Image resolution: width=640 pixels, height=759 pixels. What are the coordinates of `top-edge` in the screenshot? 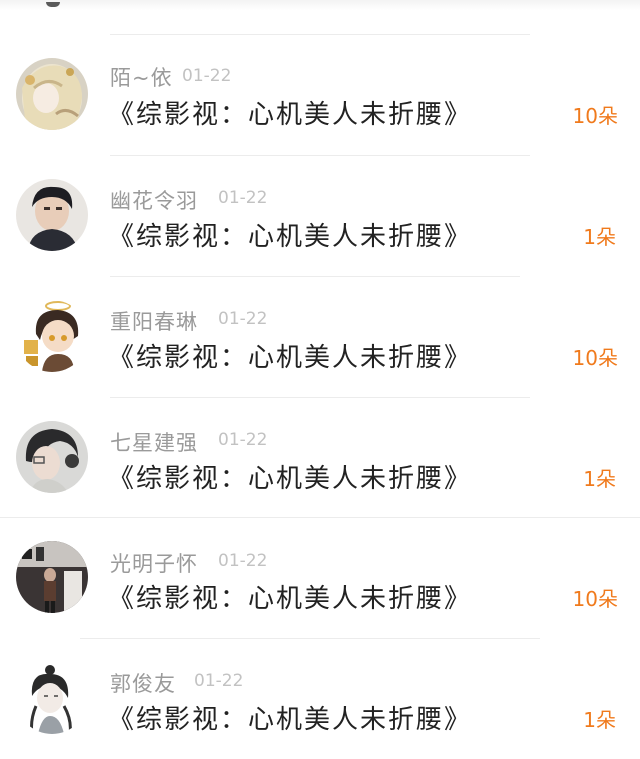 It's located at (320, 5).